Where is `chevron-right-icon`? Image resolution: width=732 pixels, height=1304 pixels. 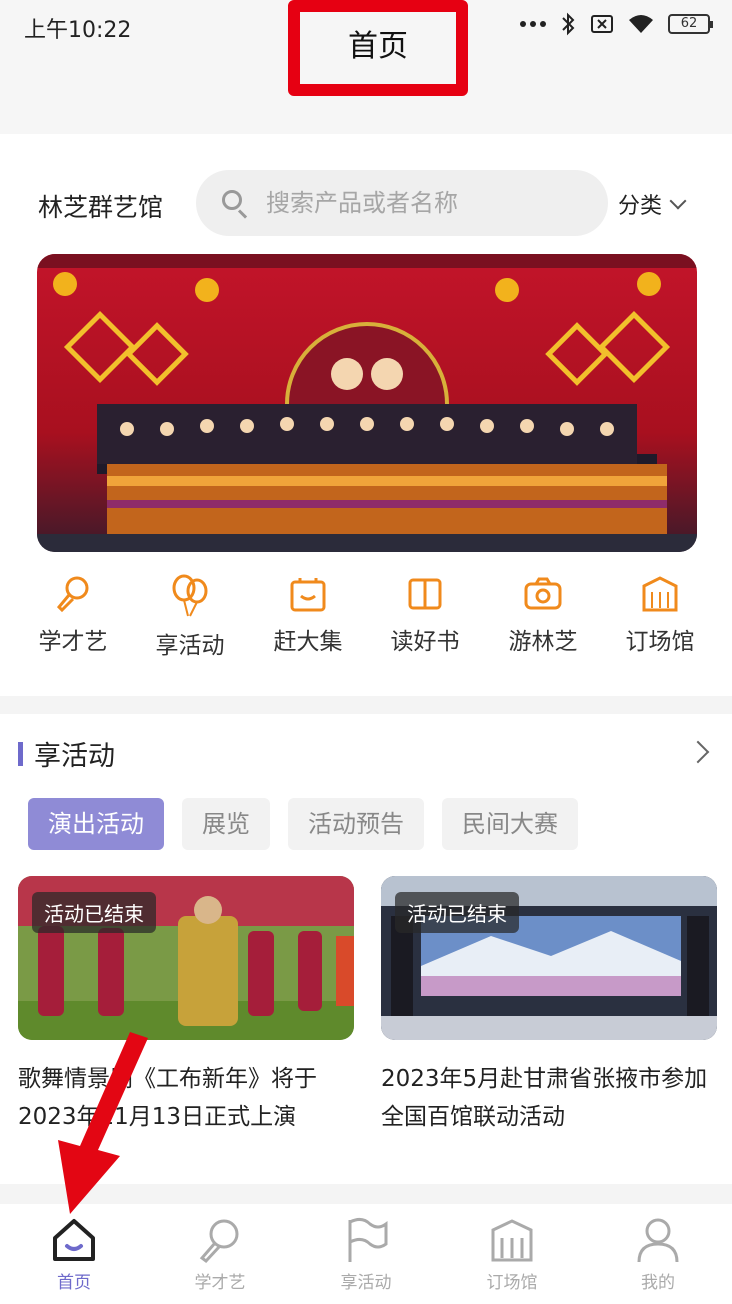
chevron-right-icon is located at coordinates (698, 752).